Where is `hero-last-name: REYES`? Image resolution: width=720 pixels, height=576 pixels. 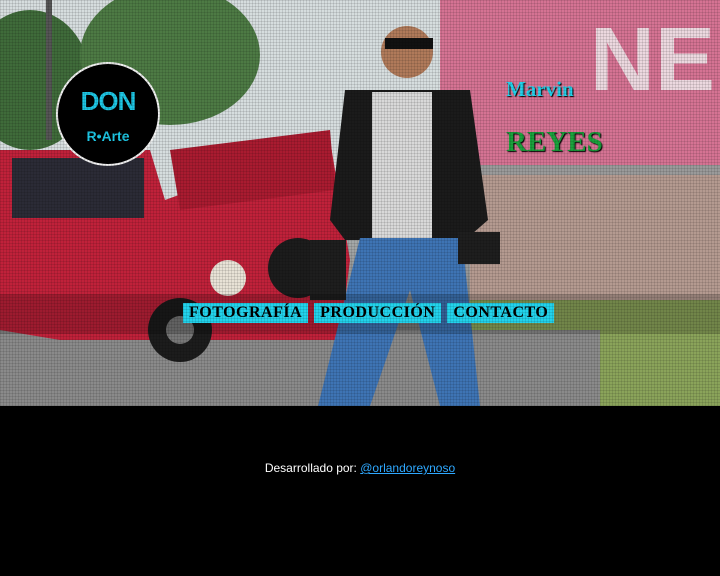 hero-last-name: REYES is located at coordinates (554, 142).